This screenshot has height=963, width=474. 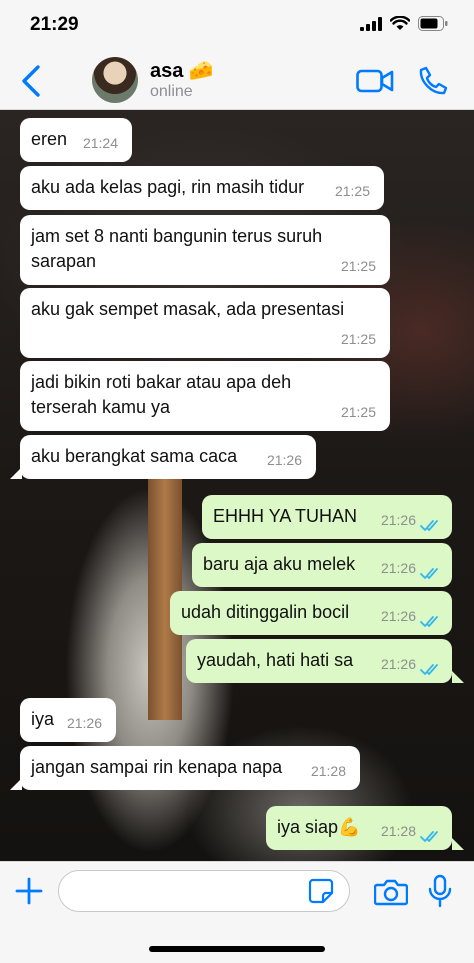 I want to click on sticker-icon, so click(x=321, y=891).